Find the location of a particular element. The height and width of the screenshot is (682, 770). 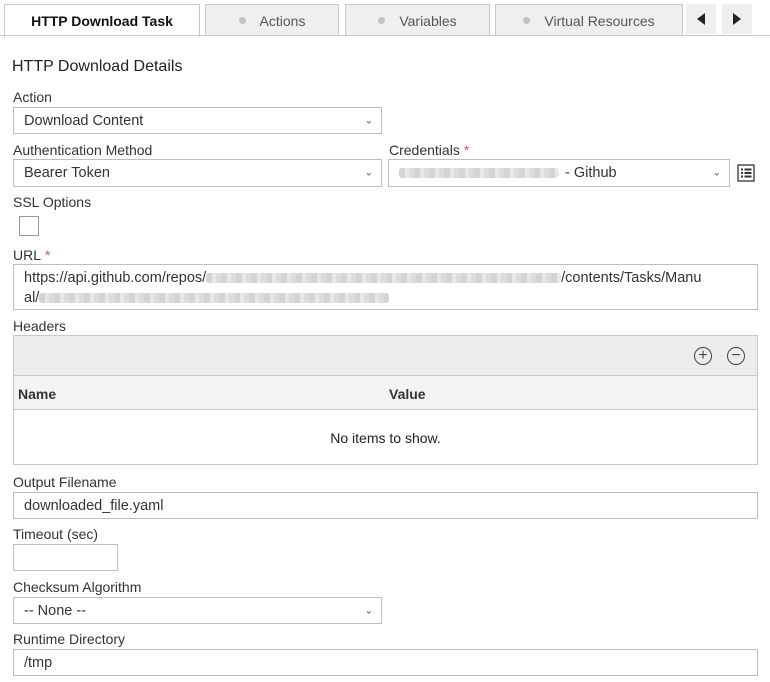

tab-http-download-task: HTTP Download Task is located at coordinates (102, 20).